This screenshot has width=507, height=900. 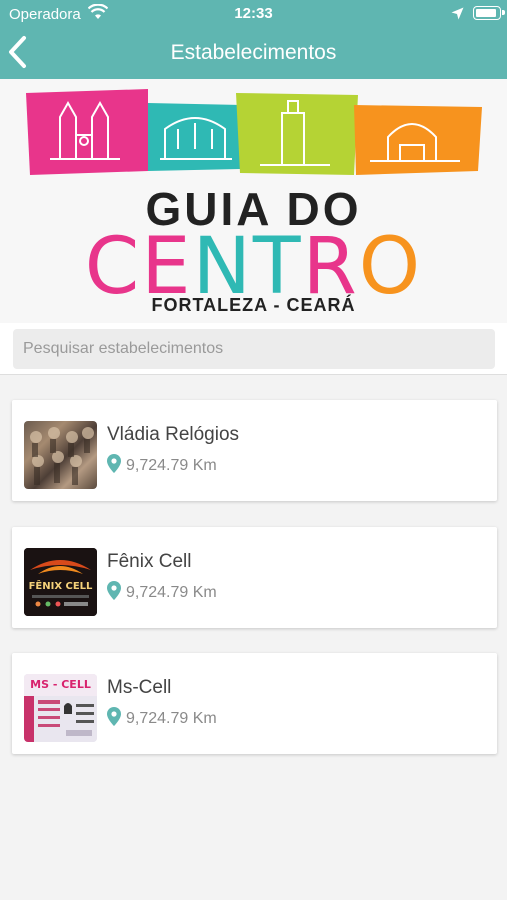 What do you see at coordinates (61, 585) in the screenshot?
I see `thumb-text: FÊNIX CELL` at bounding box center [61, 585].